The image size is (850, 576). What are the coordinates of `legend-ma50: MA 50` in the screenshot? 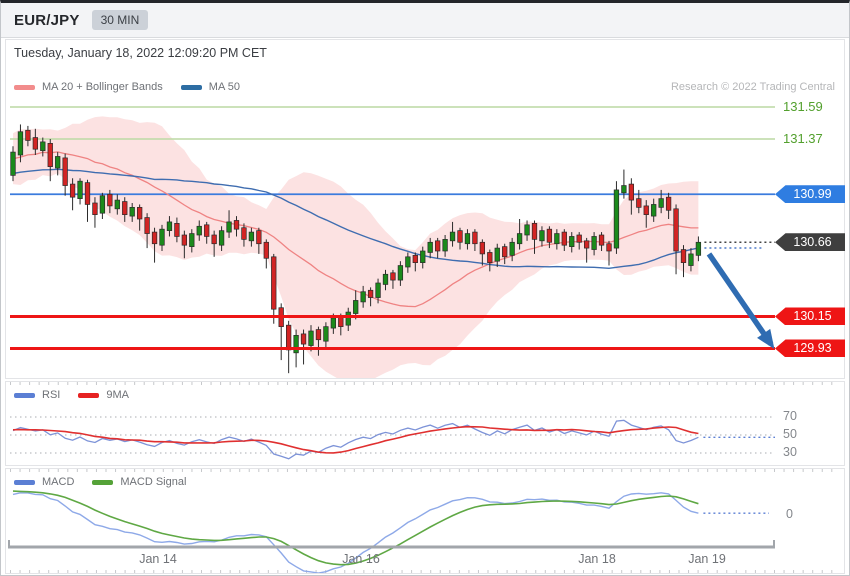 It's located at (210, 87).